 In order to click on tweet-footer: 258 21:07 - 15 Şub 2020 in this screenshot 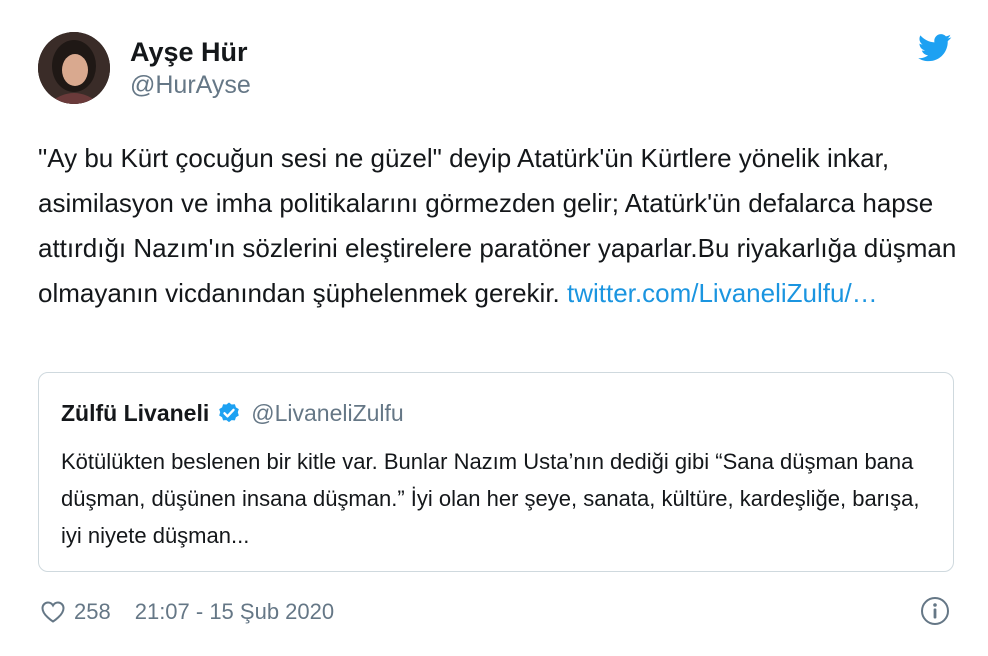, I will do `click(187, 612)`.